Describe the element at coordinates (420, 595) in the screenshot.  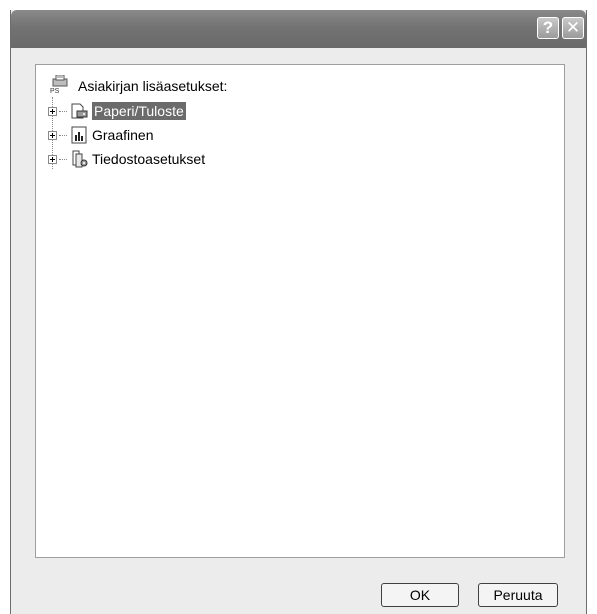
I see `ok-button: OK` at that location.